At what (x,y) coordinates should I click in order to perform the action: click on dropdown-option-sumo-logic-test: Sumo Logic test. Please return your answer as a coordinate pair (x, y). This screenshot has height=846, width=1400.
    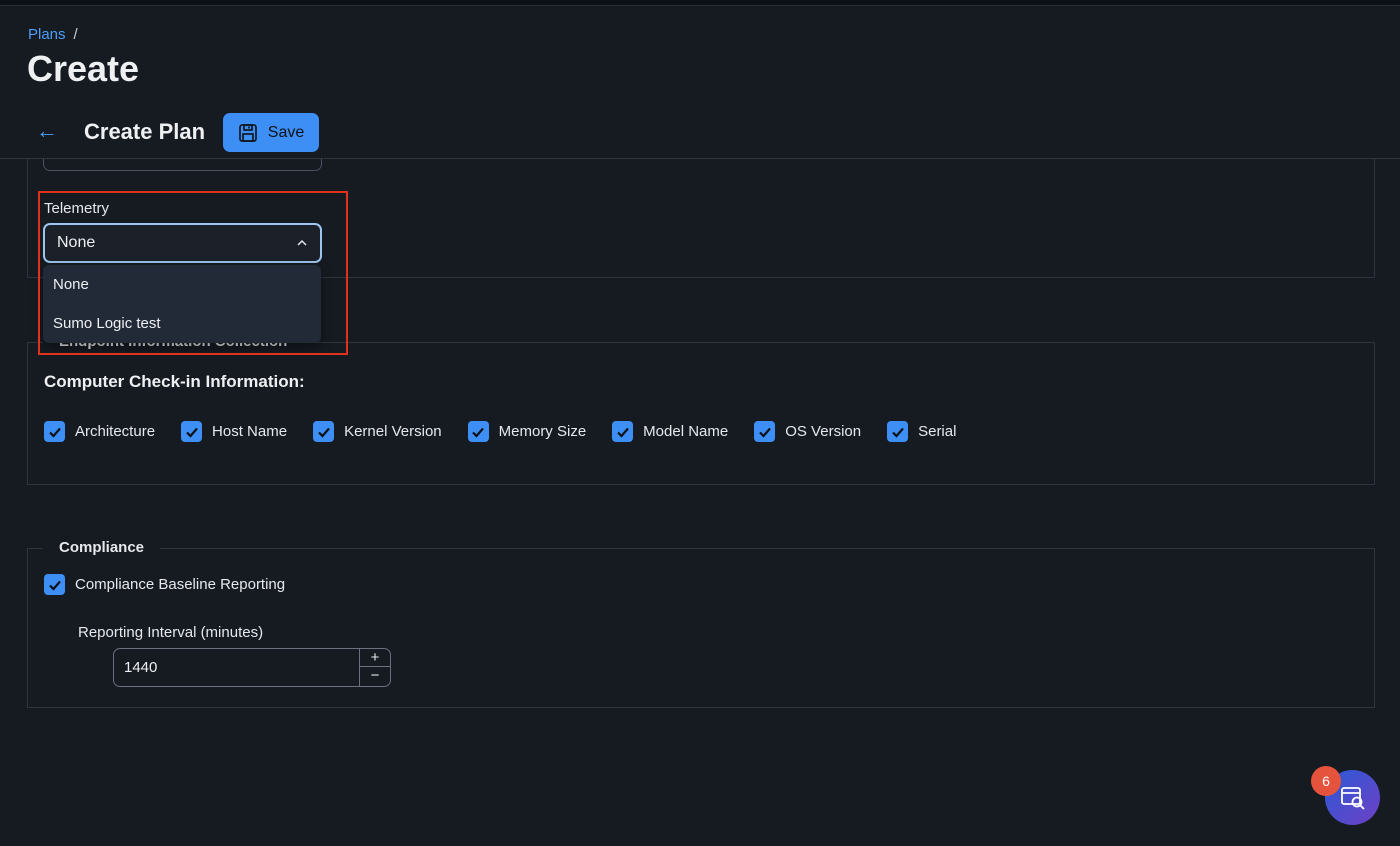
    Looking at the image, I should click on (182, 323).